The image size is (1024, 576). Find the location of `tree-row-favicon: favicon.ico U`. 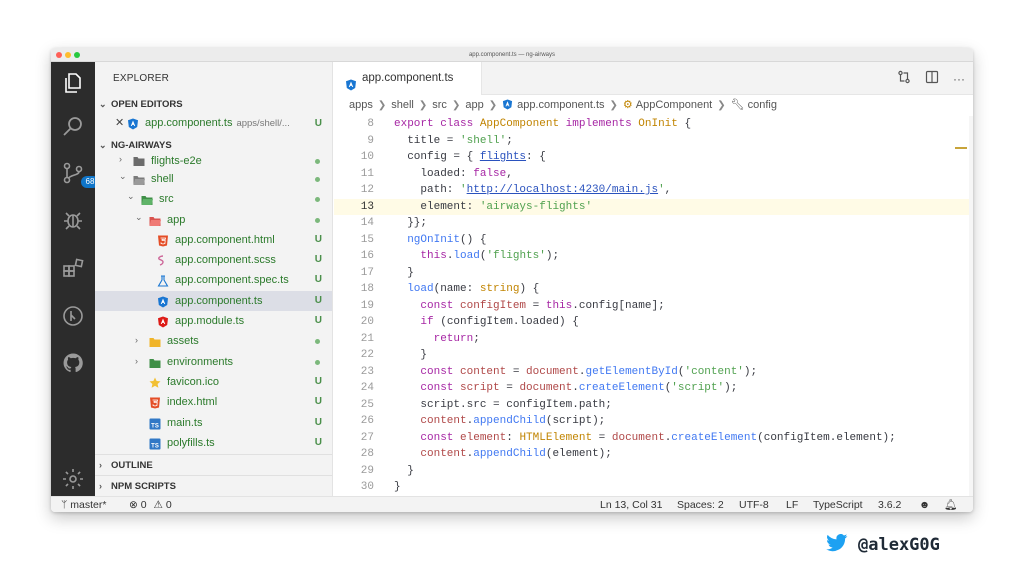

tree-row-favicon: favicon.ico U is located at coordinates (213, 382).